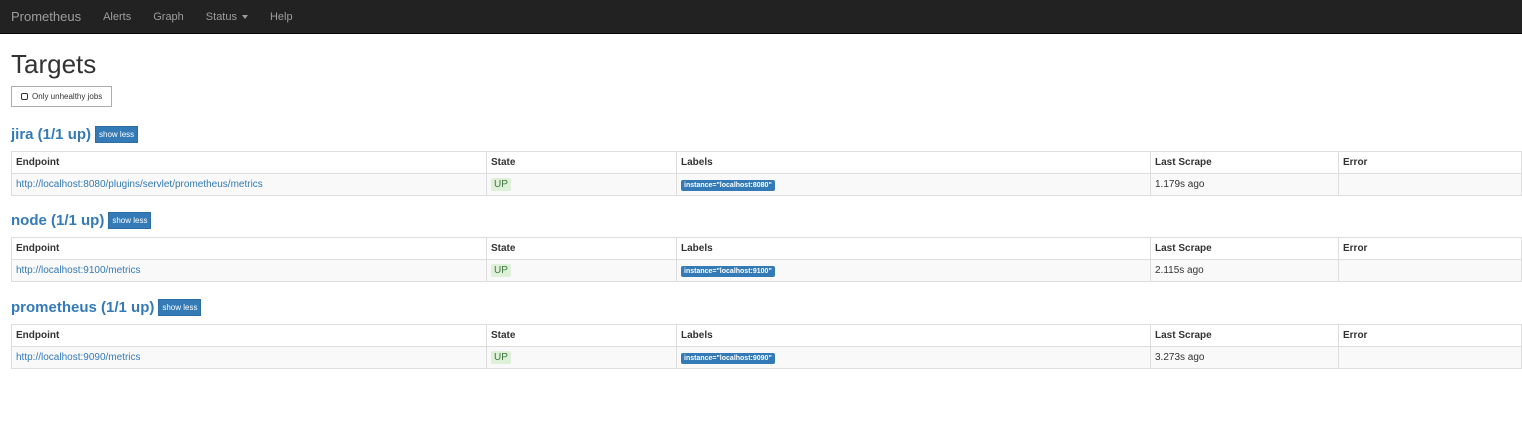 The width and height of the screenshot is (1522, 441). I want to click on filter-label: Only unhealthy jobs, so click(67, 96).